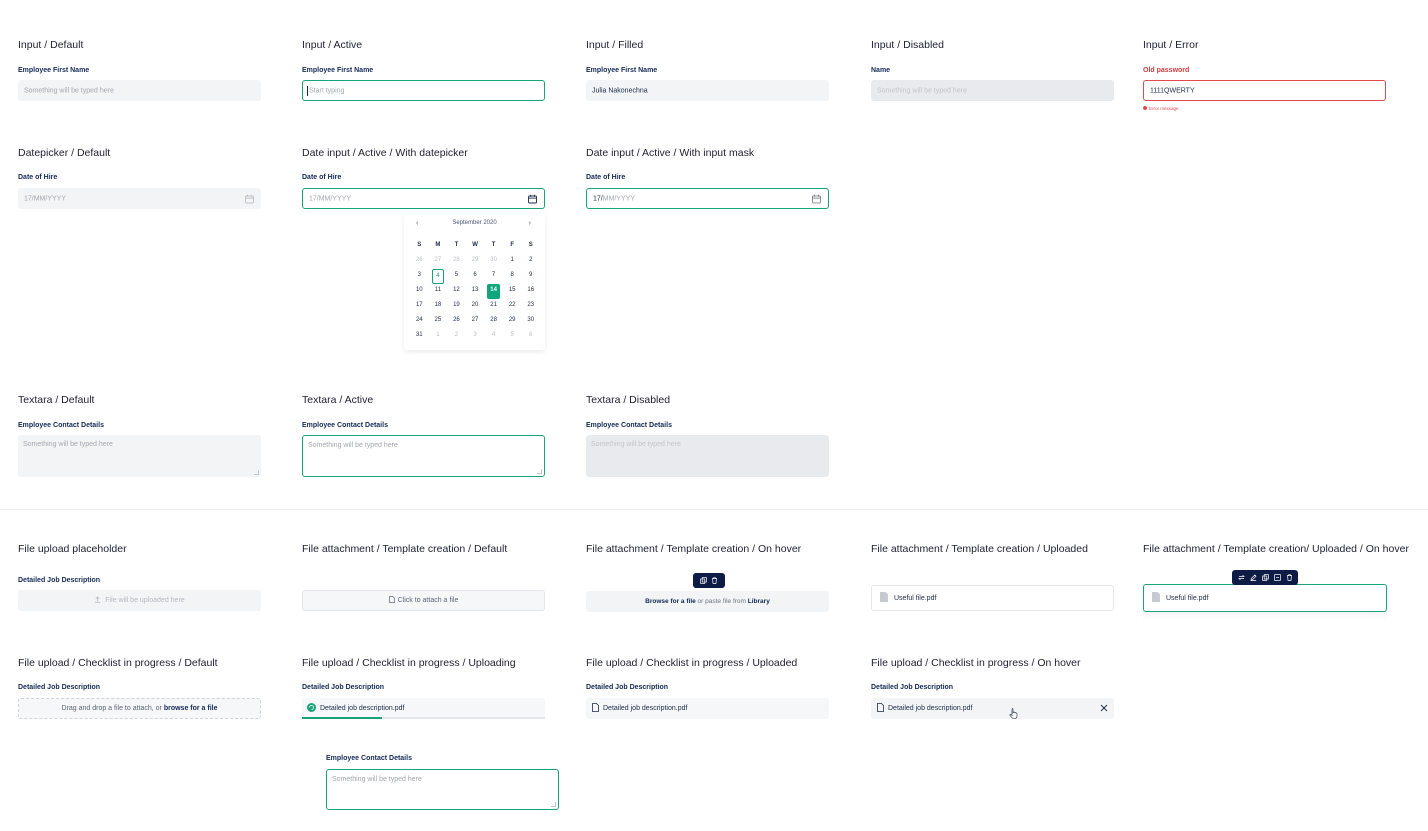 This screenshot has height=831, width=1428. What do you see at coordinates (474, 223) in the screenshot?
I see `calendar-month-label: September 2020` at bounding box center [474, 223].